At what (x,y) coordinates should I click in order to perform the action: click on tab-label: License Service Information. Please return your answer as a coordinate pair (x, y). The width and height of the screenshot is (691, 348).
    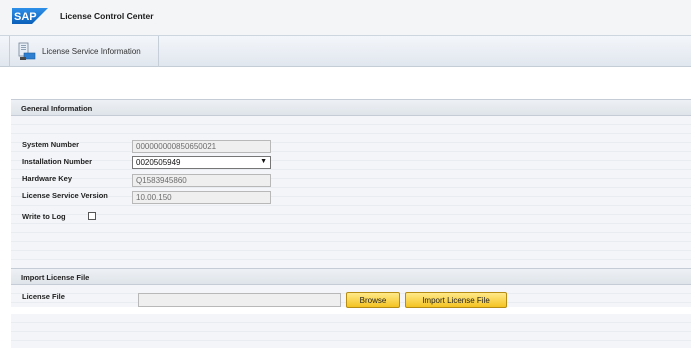
    Looking at the image, I should click on (91, 51).